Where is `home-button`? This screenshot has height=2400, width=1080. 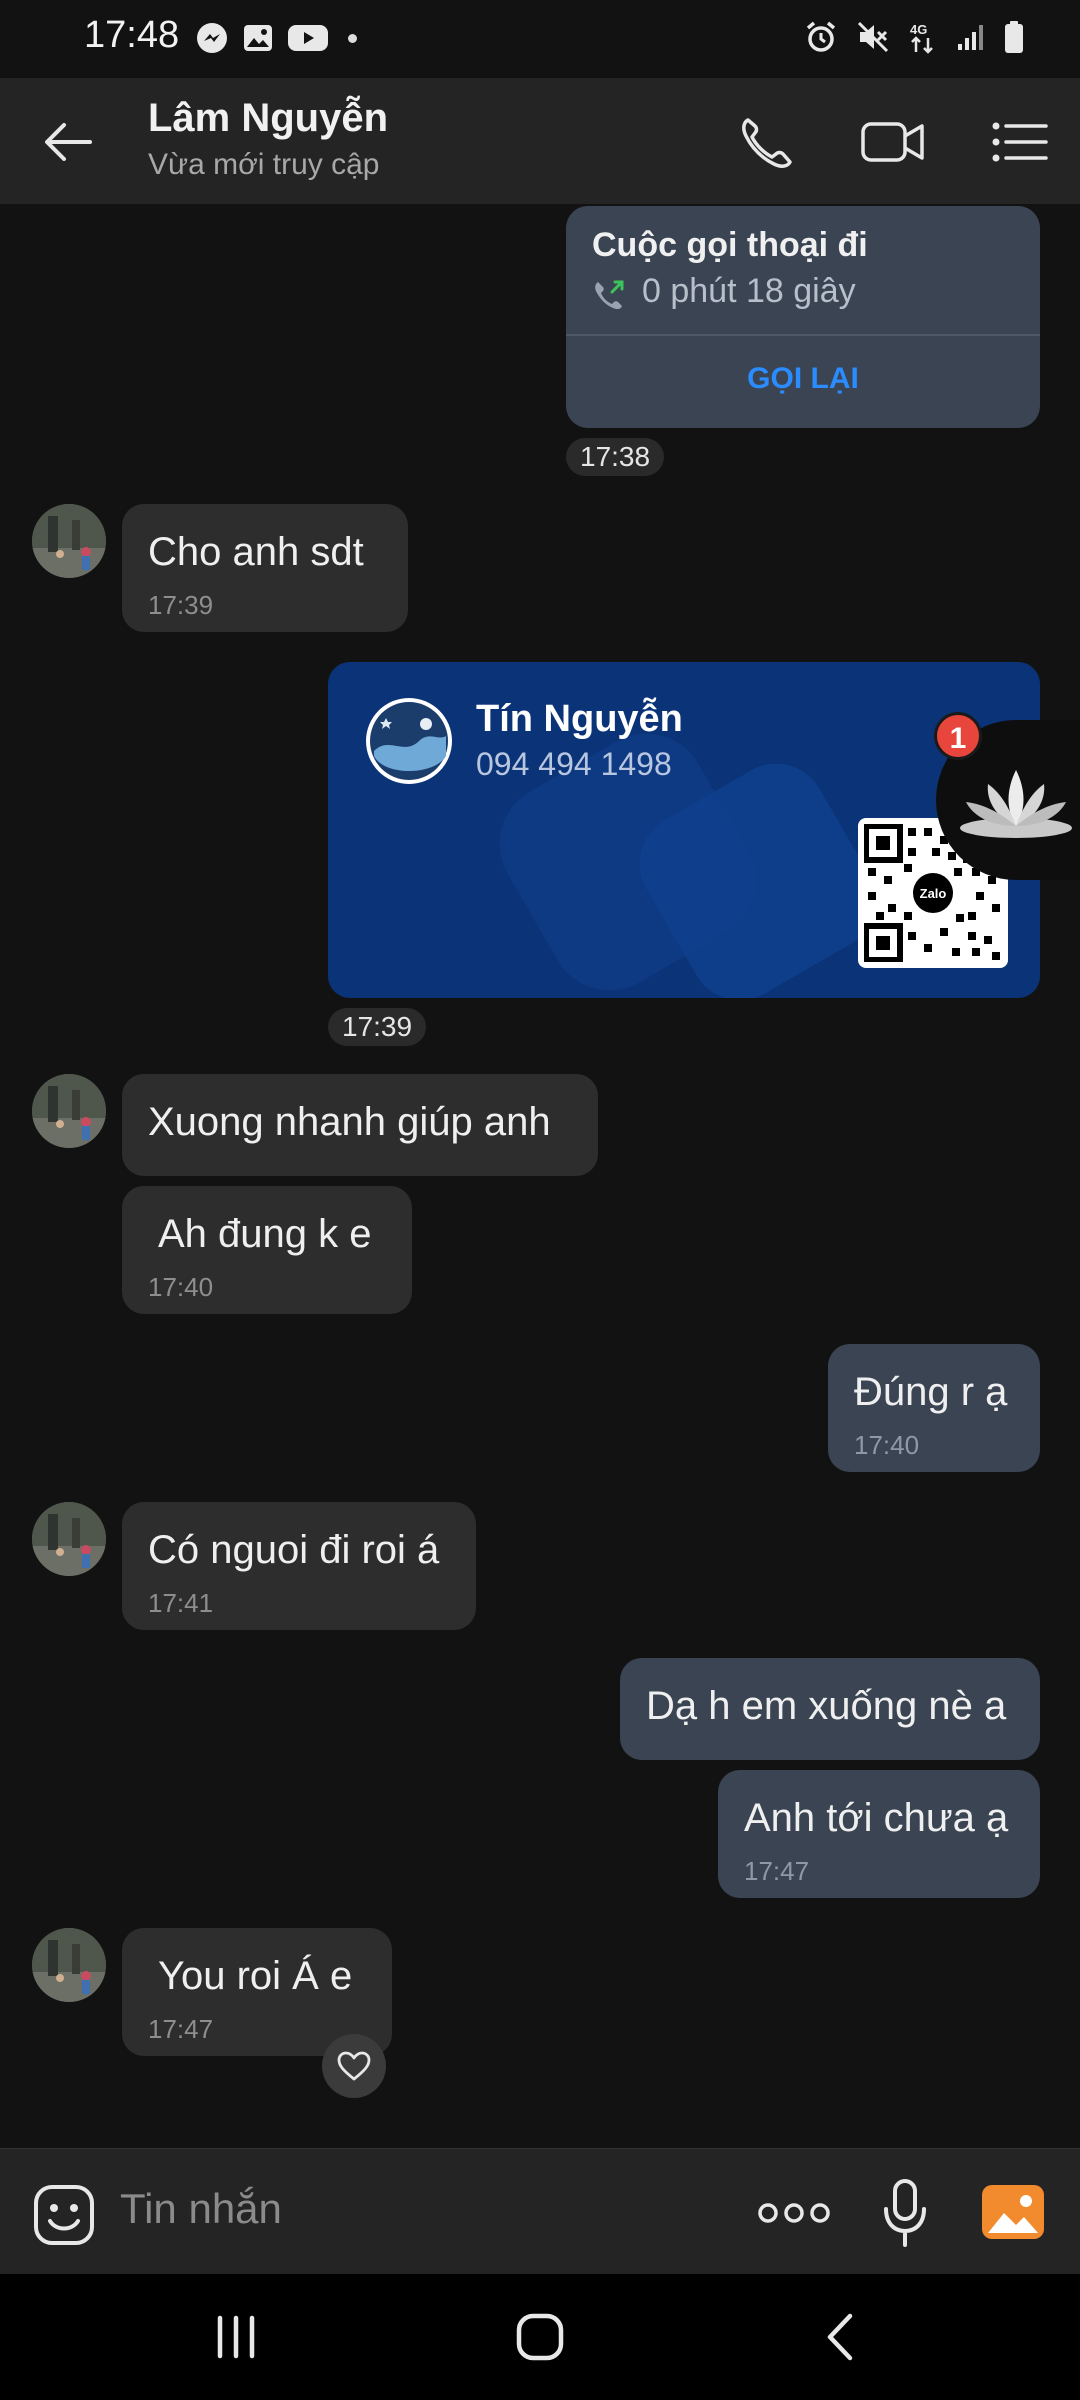
home-button is located at coordinates (540, 2337).